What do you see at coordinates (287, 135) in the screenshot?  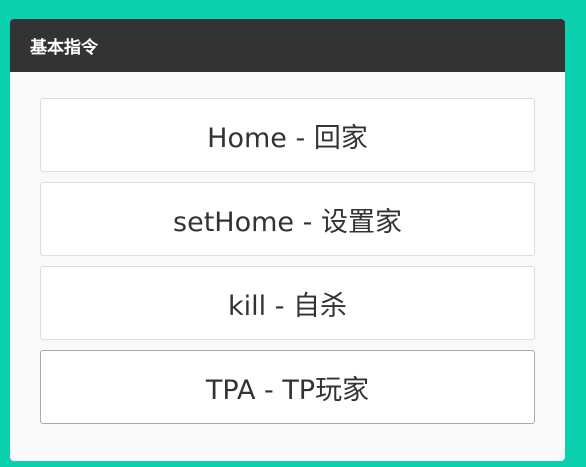 I see `home-button: Home - 回家` at bounding box center [287, 135].